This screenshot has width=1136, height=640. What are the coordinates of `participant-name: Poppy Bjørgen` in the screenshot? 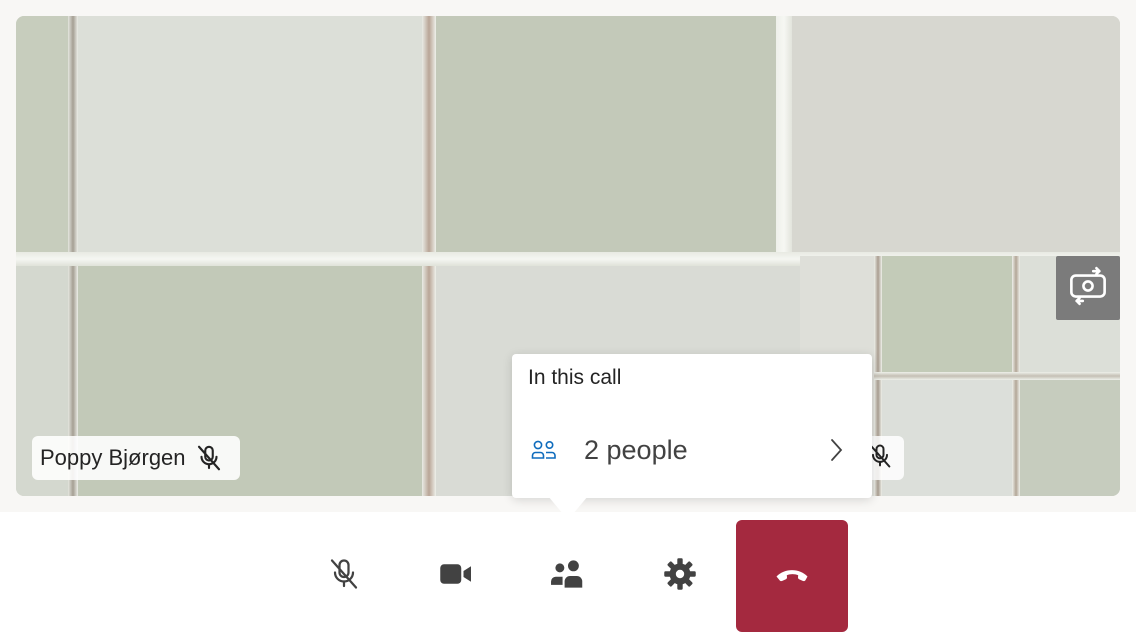 It's located at (113, 457).